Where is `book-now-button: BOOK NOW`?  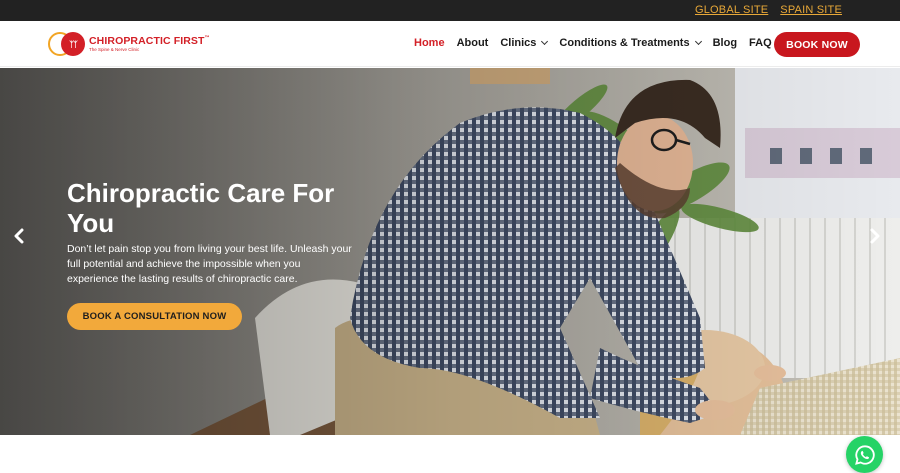
book-now-button: BOOK NOW is located at coordinates (817, 44).